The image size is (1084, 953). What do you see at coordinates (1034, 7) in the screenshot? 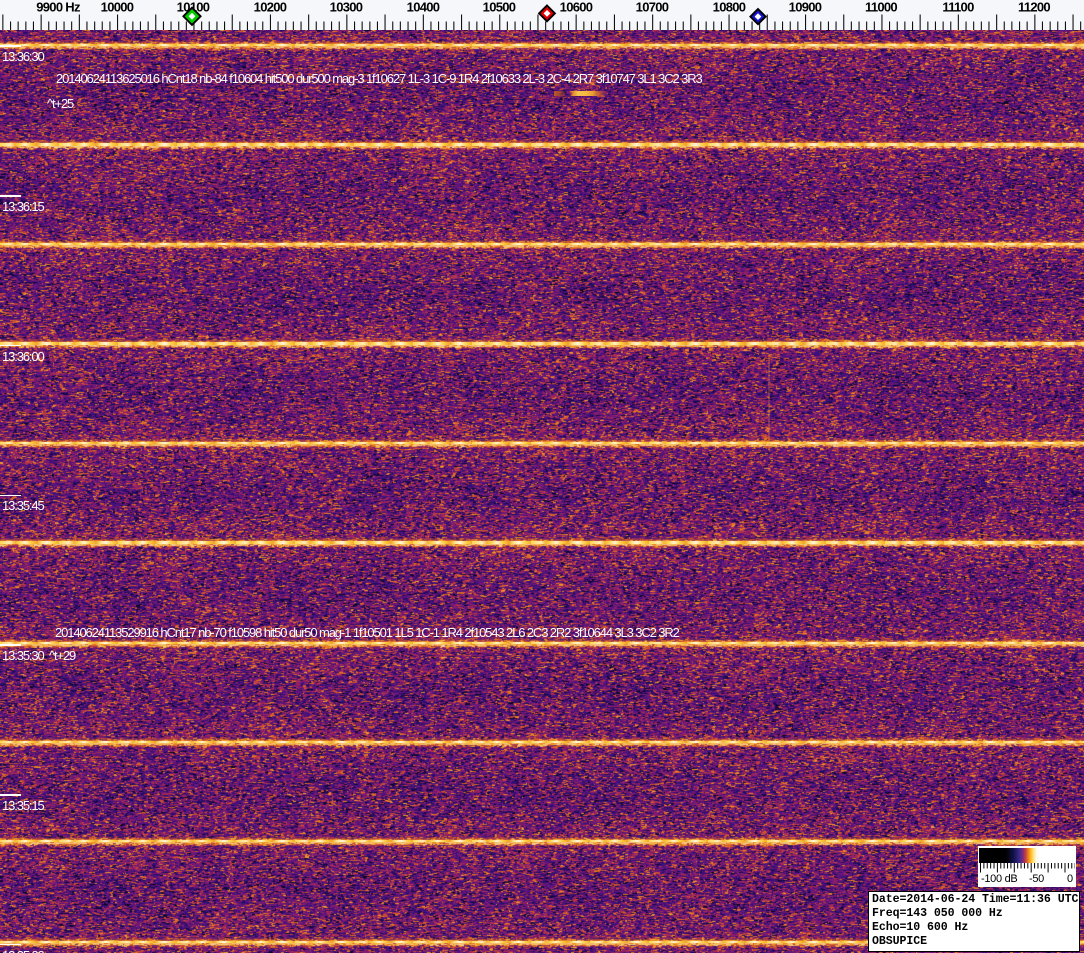
I see `svg-text: 11200` at bounding box center [1034, 7].